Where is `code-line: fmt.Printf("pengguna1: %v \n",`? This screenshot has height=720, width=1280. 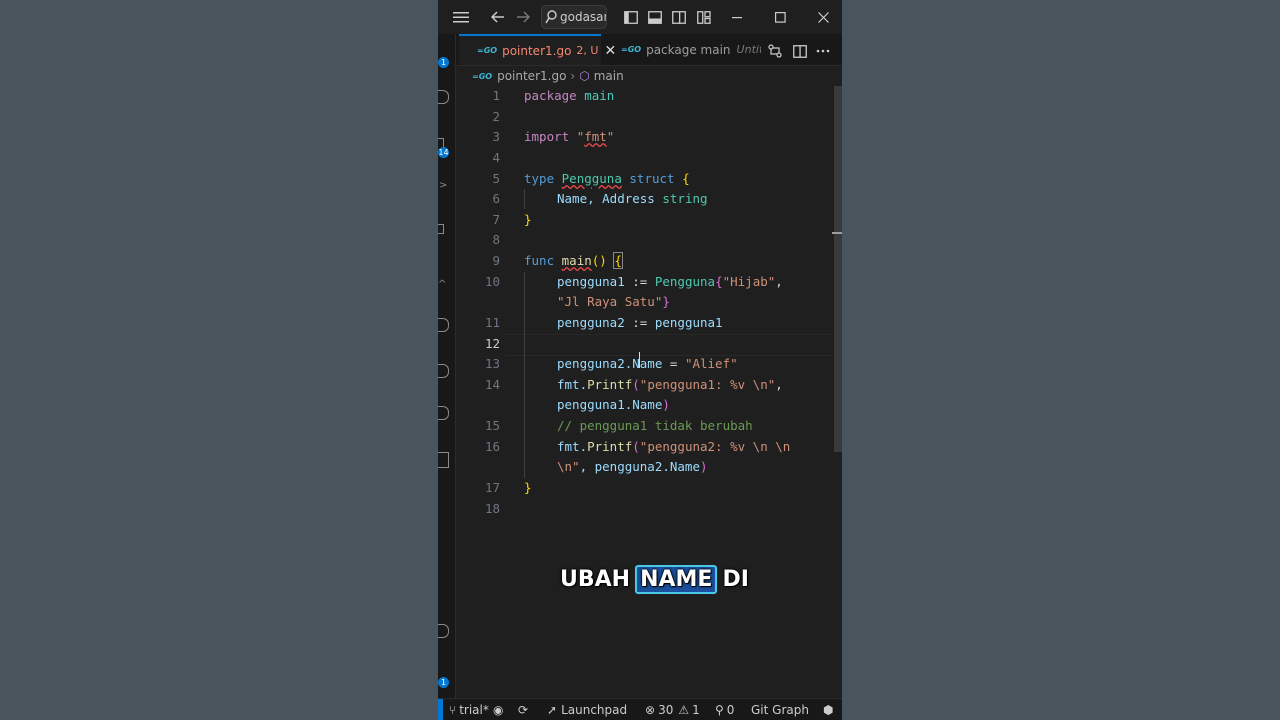
code-line: fmt.Printf("pengguna1: %v \n", is located at coordinates (670, 384).